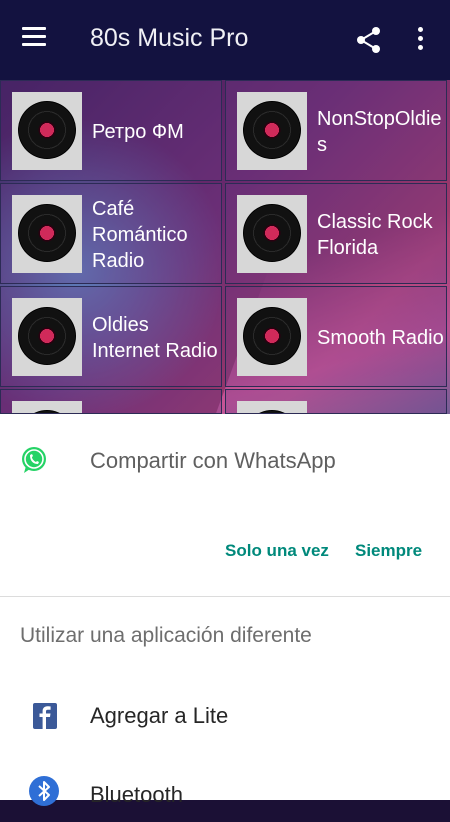 The width and height of the screenshot is (450, 822). Describe the element at coordinates (44, 791) in the screenshot. I see `bluetooth-icon` at that location.